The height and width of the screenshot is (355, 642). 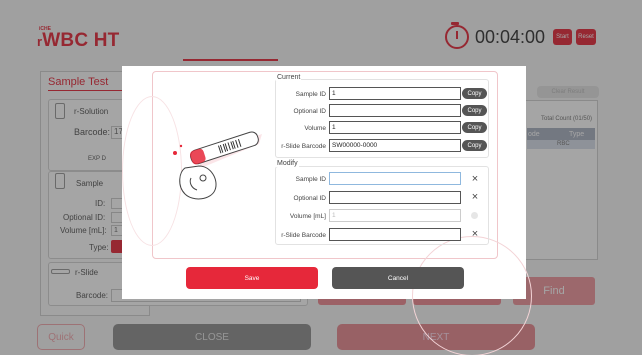 What do you see at coordinates (395, 178) in the screenshot?
I see `modify-sample-id-input` at bounding box center [395, 178].